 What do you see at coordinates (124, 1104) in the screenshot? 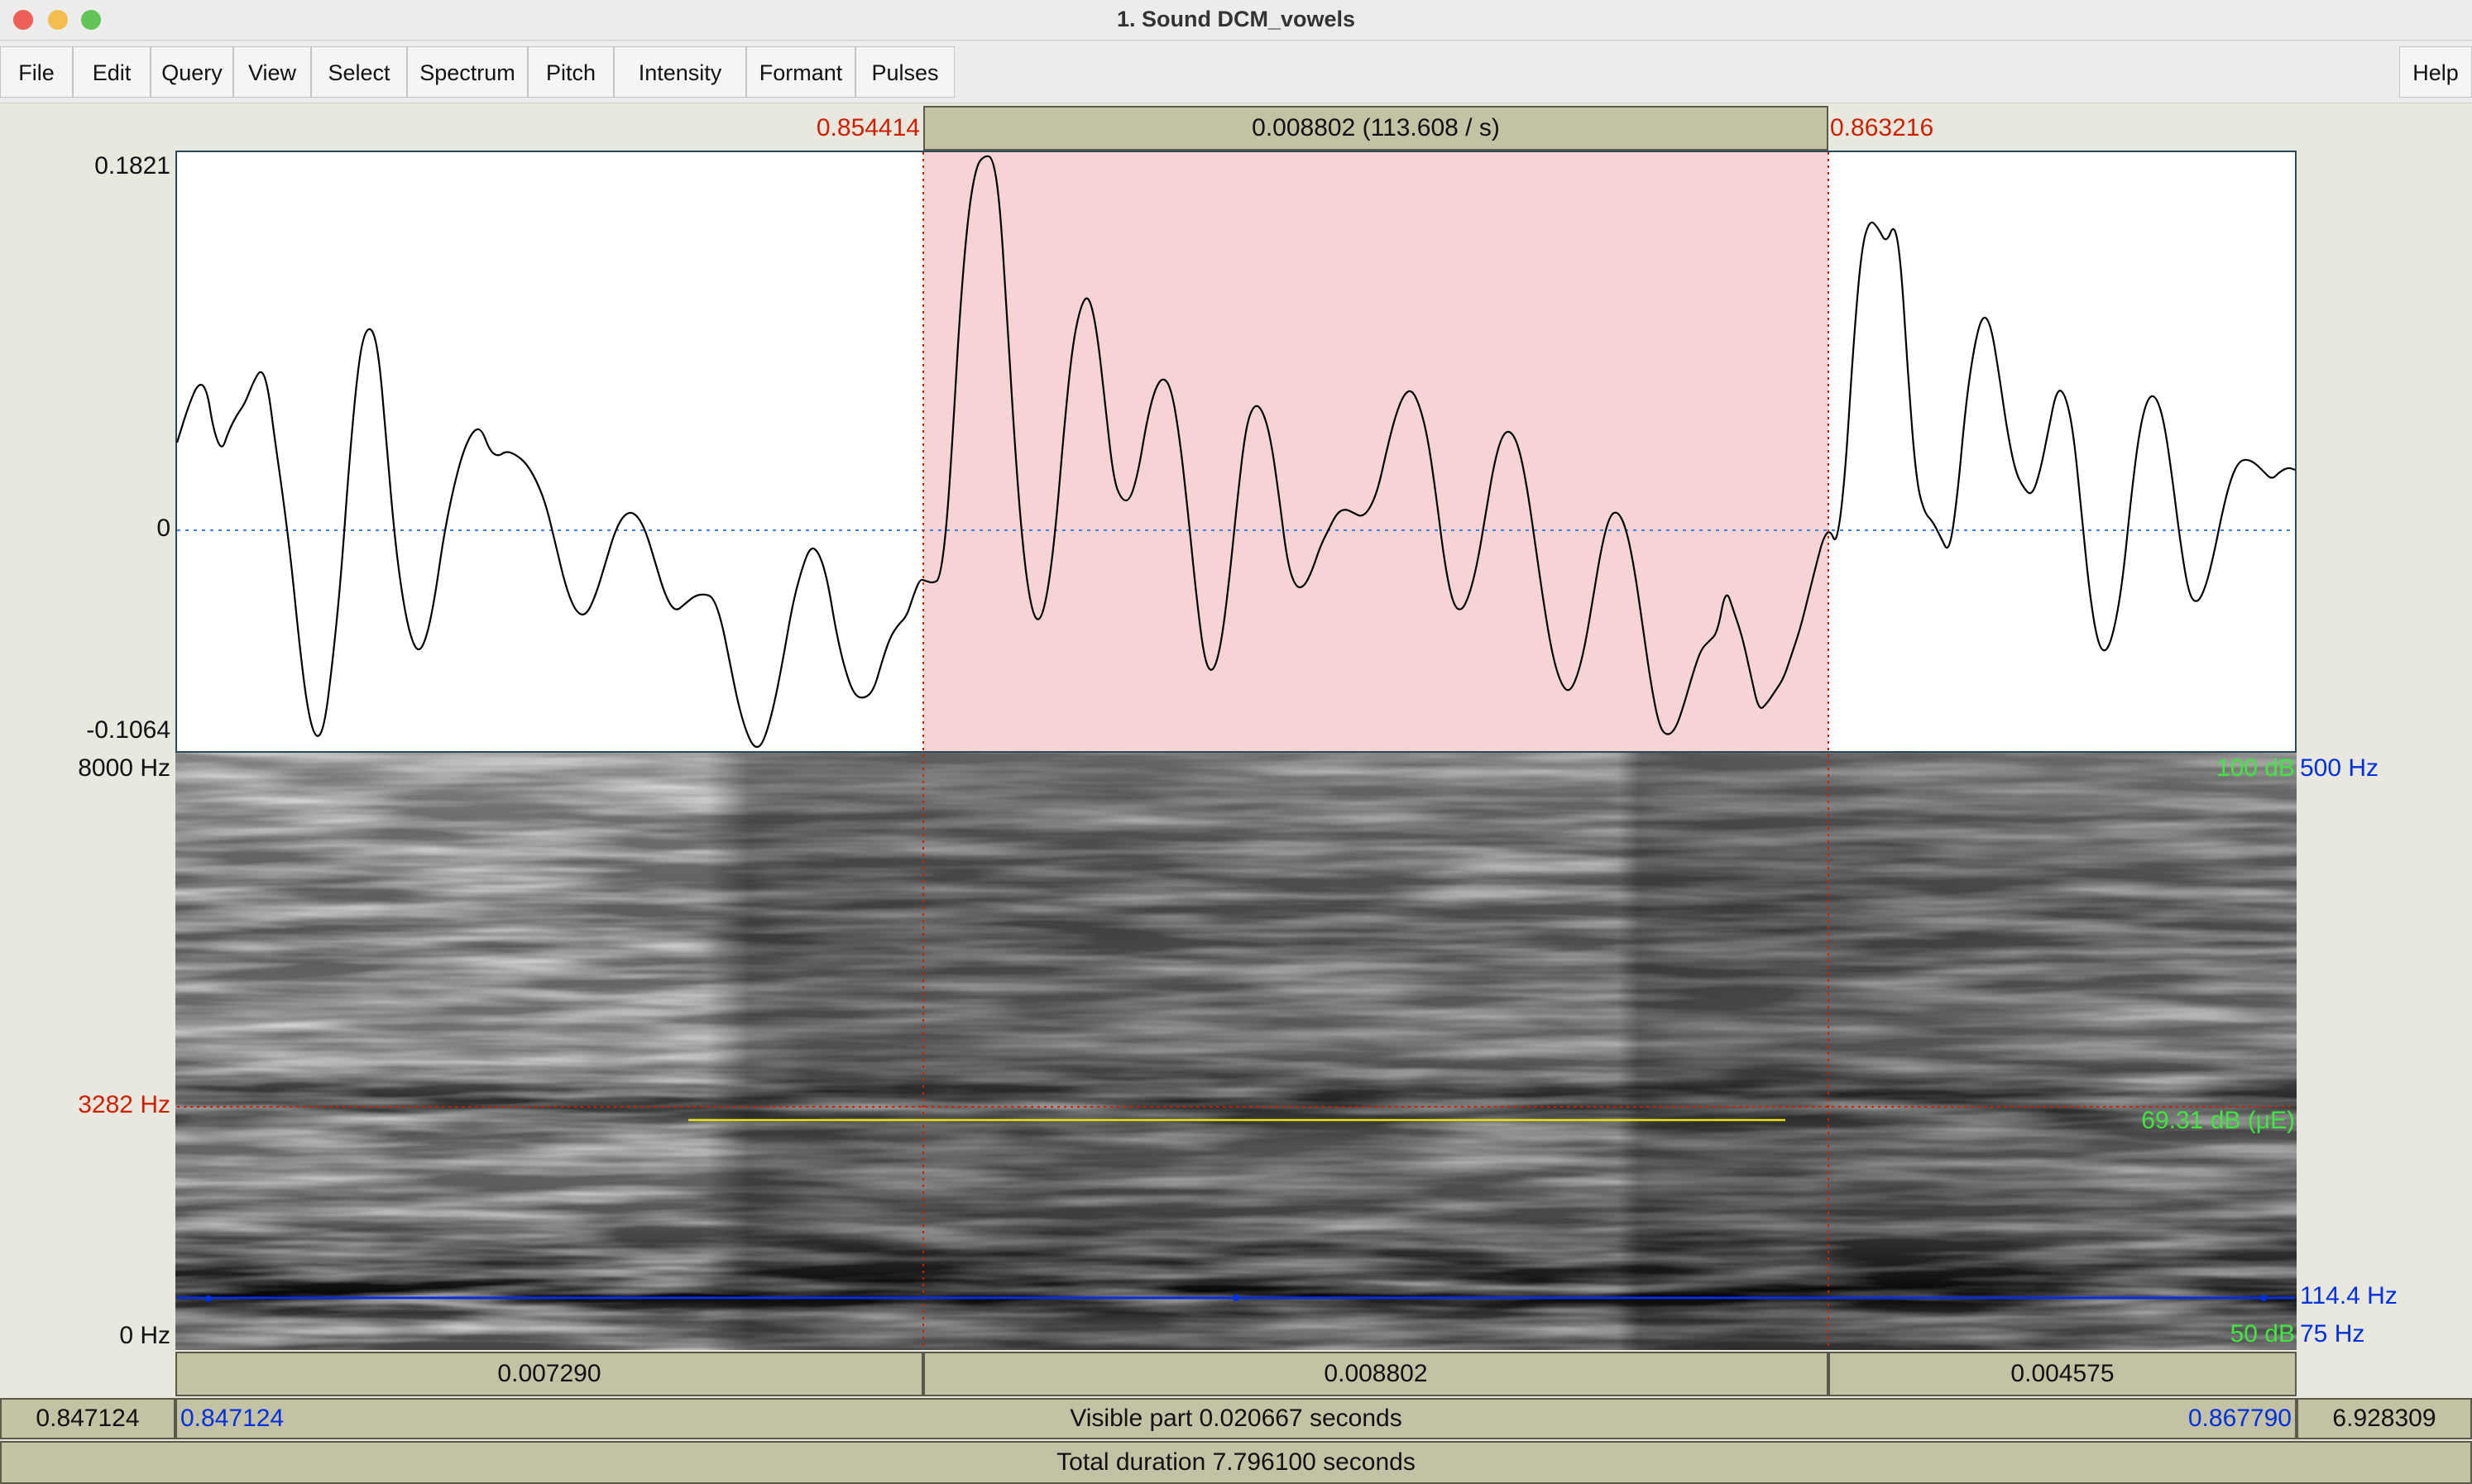
I see `spectrogram-cursor-freq-label: 3282 Hz` at bounding box center [124, 1104].